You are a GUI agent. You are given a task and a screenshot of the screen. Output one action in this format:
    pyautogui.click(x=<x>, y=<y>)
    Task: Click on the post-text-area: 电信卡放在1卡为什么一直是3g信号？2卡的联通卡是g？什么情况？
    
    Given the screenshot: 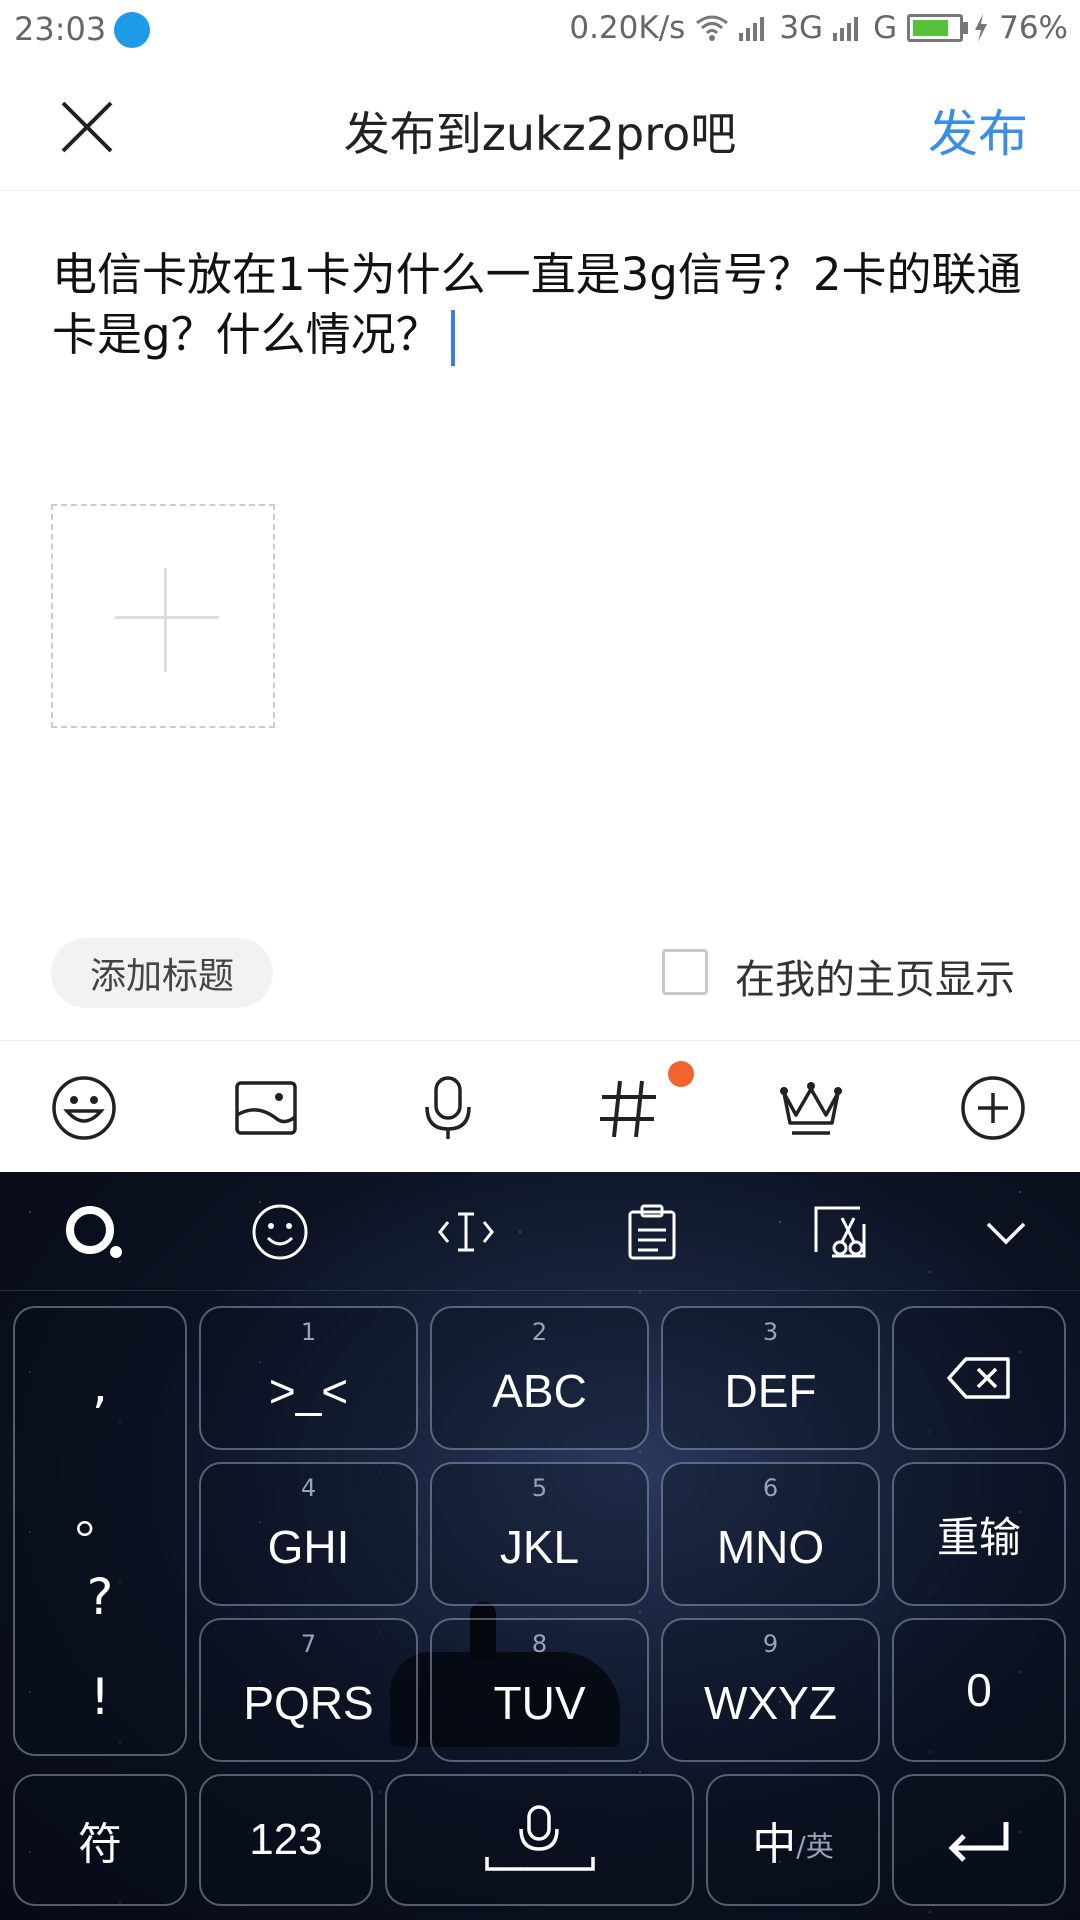 What is the action you would take?
    pyautogui.click(x=544, y=305)
    